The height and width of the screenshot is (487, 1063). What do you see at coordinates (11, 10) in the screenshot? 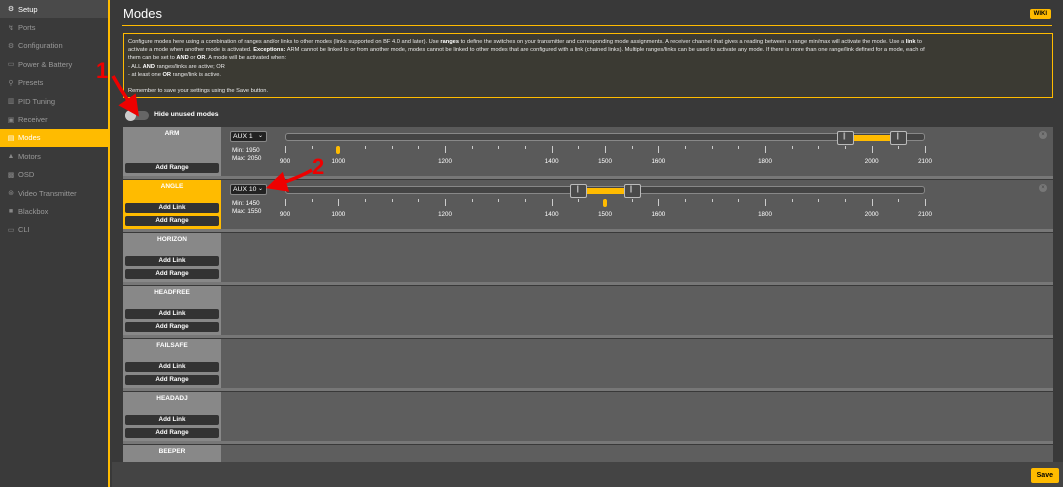
I see `wrench-icon: ⚙` at bounding box center [11, 10].